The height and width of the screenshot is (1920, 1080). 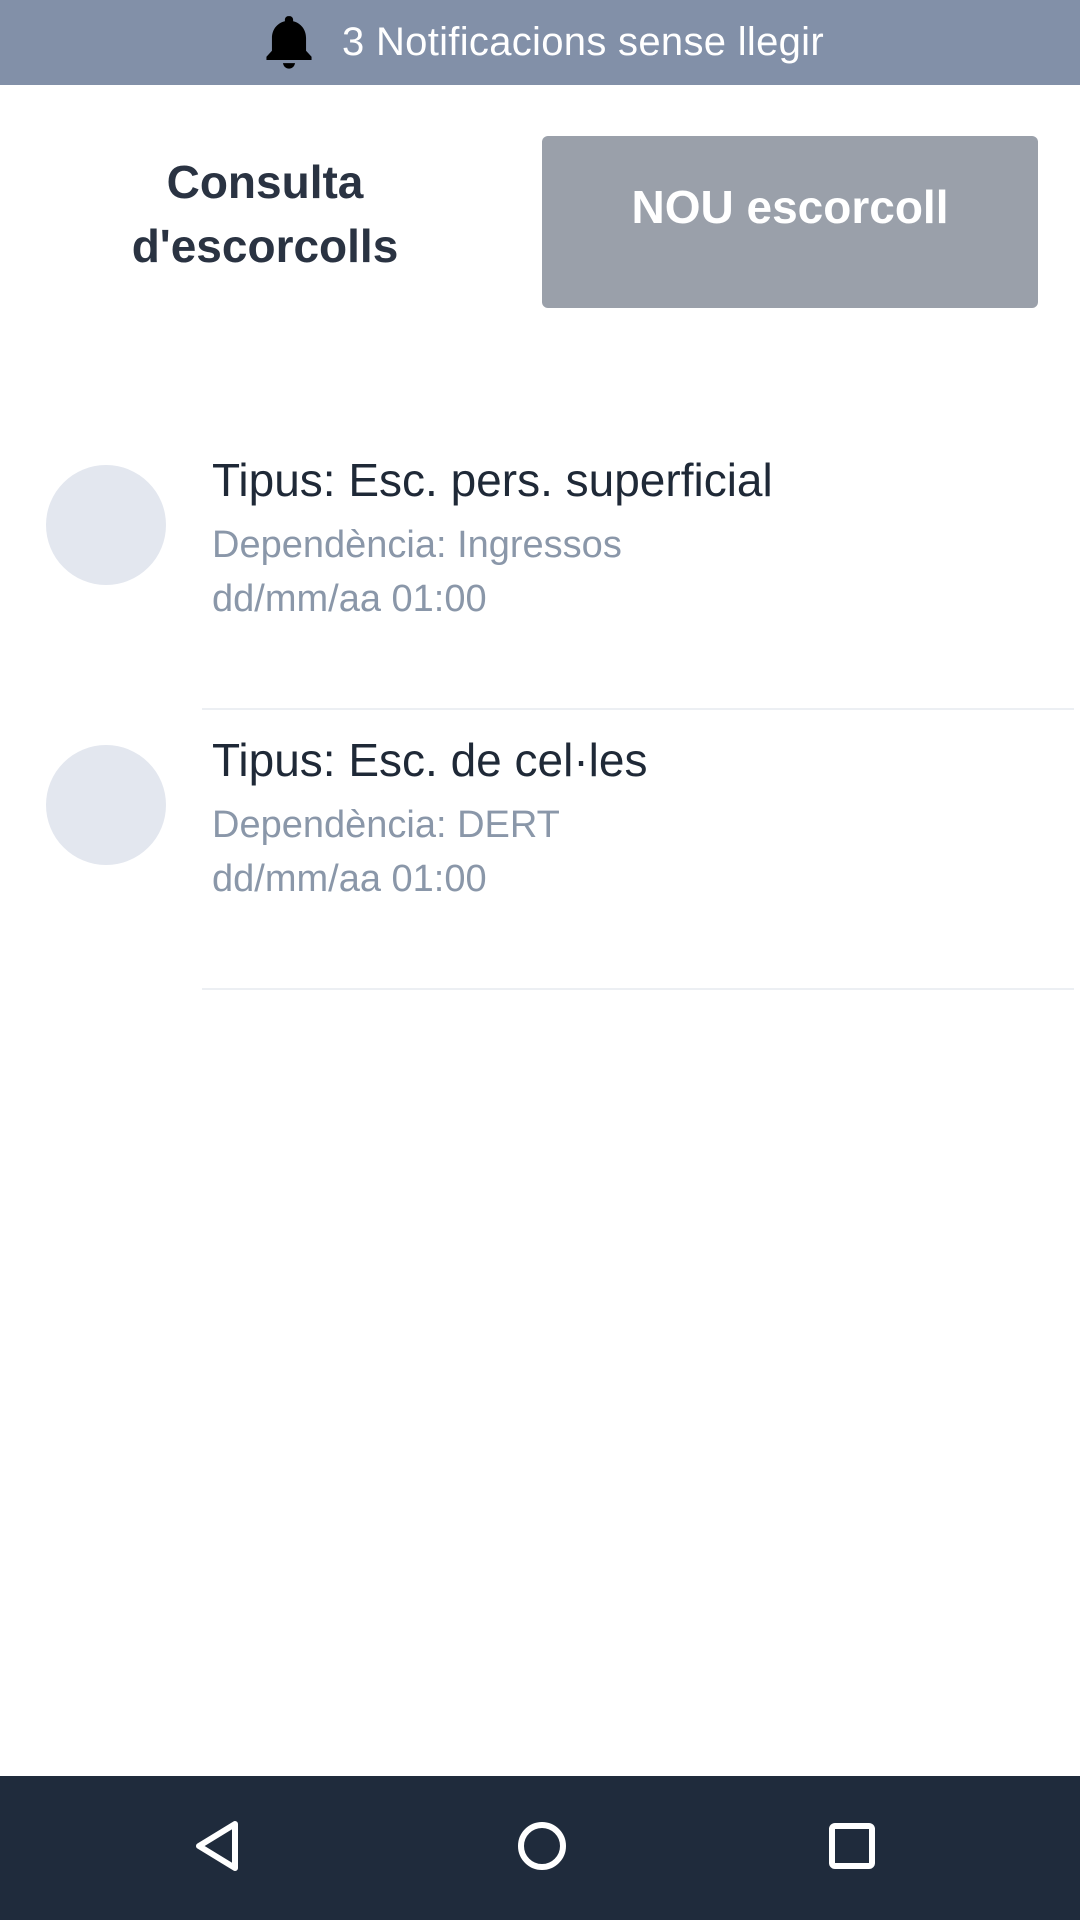 What do you see at coordinates (790, 207) in the screenshot?
I see `new-search-button-label: NOU escorcoll` at bounding box center [790, 207].